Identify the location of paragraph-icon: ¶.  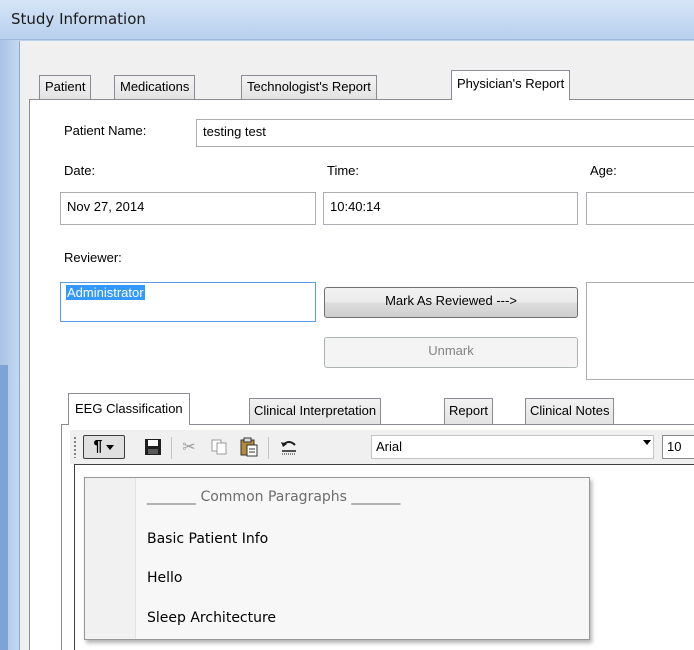
(98, 446).